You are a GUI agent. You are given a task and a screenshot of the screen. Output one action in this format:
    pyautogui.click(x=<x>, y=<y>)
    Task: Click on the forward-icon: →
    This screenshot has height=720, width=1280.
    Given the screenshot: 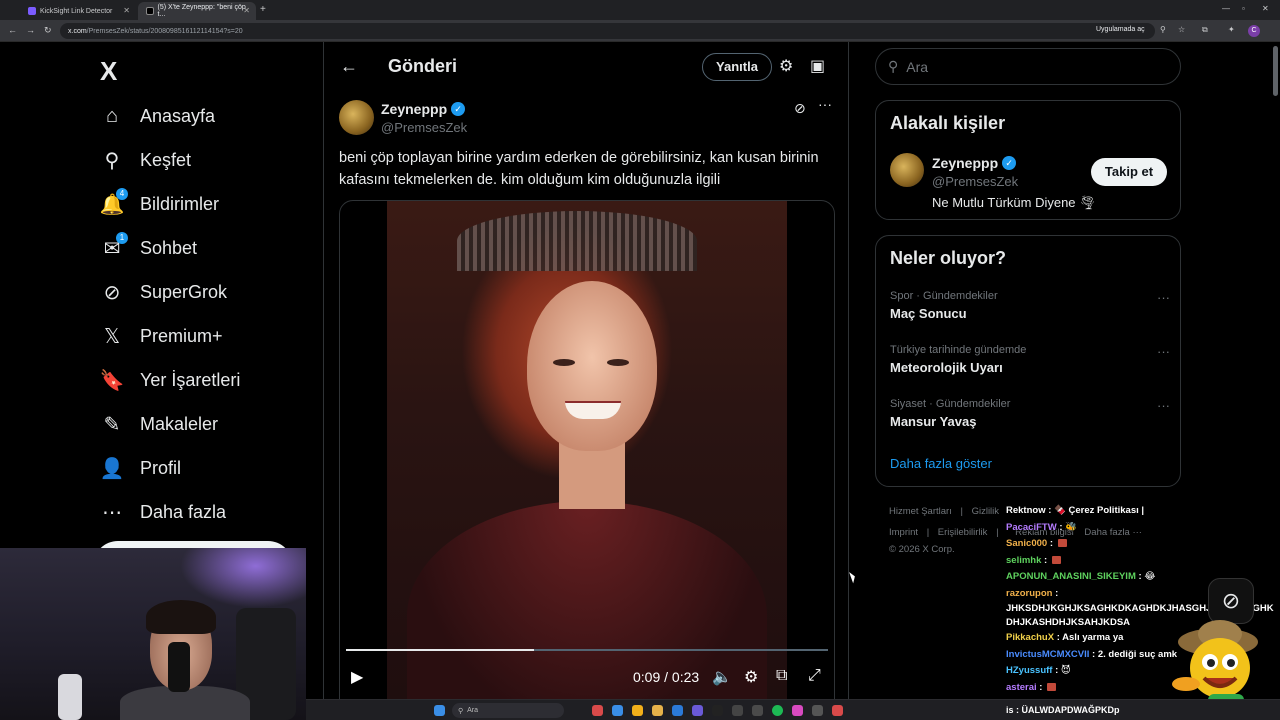 What is the action you would take?
    pyautogui.click(x=30, y=30)
    